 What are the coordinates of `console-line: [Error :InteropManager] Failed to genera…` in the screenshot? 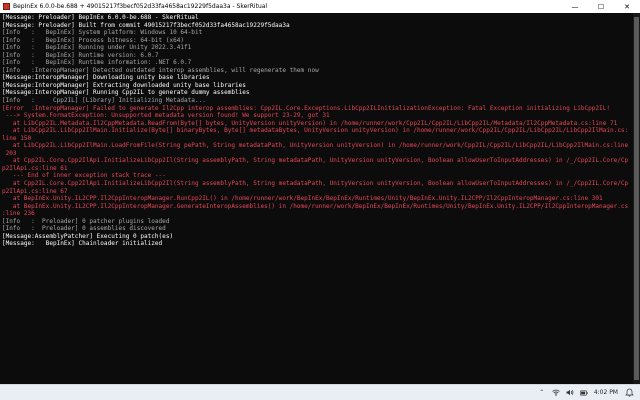 It's located at (306, 108).